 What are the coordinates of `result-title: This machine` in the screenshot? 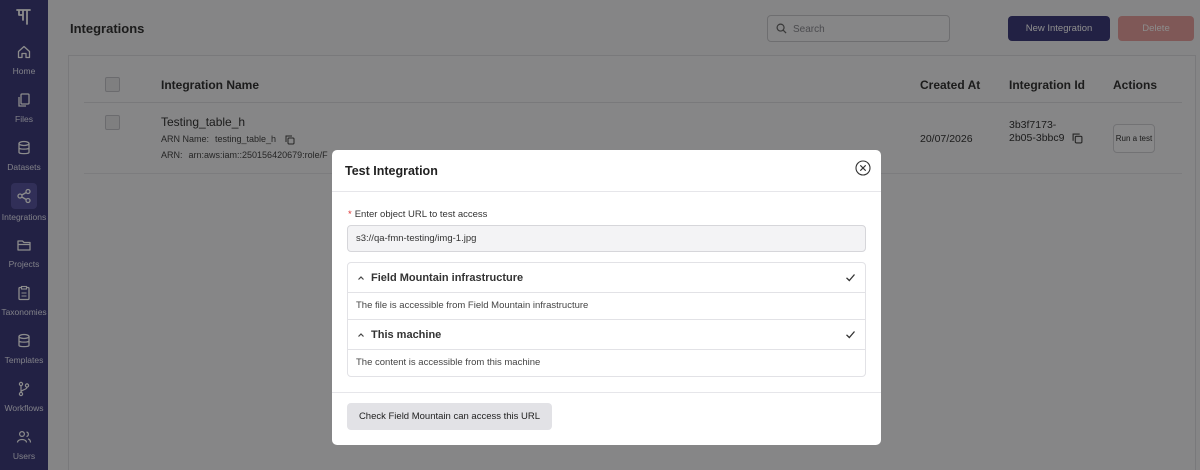 It's located at (406, 335).